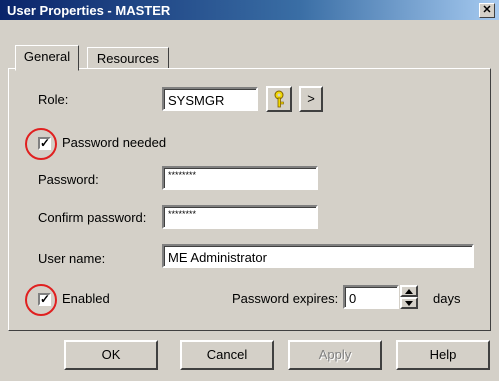 The height and width of the screenshot is (381, 499). Describe the element at coordinates (217, 257) in the screenshot. I see `user-name-value: ME Administrator` at that location.